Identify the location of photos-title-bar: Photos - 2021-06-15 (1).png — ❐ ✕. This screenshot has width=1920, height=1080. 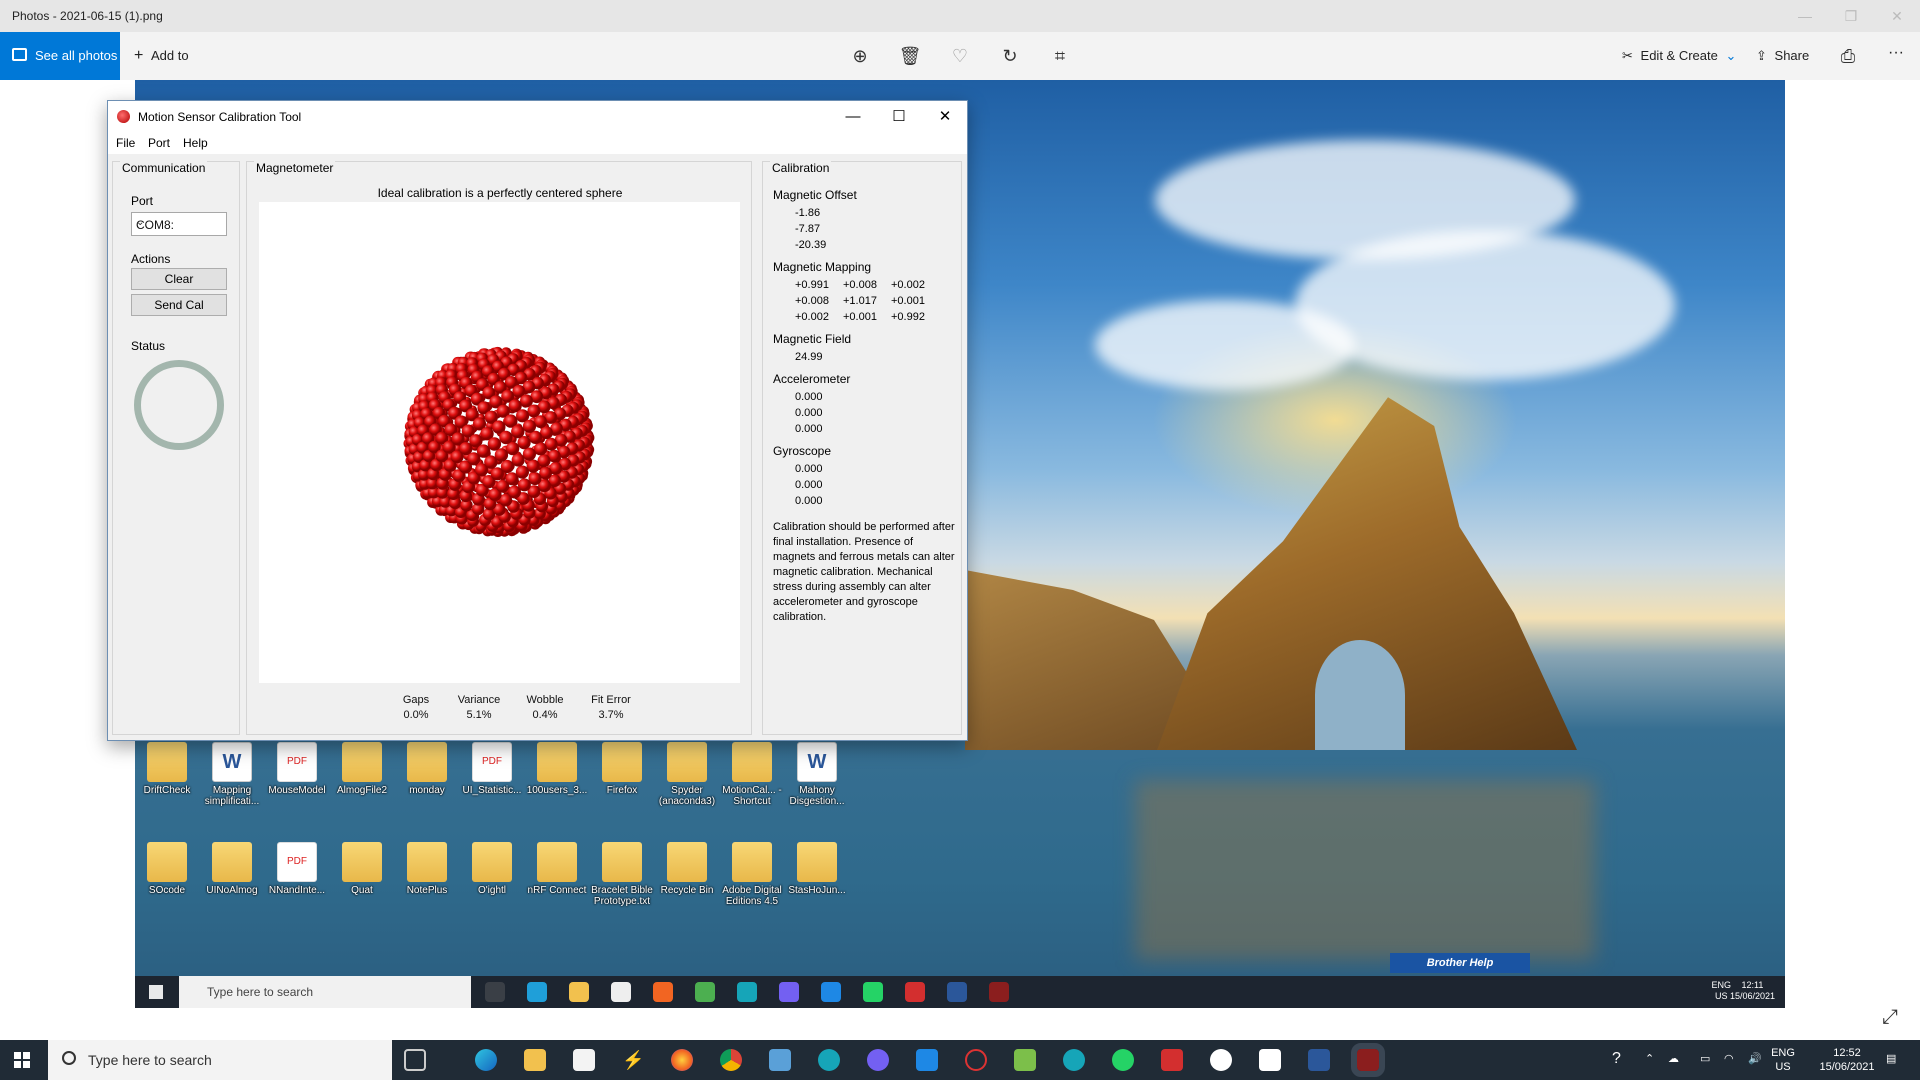
(960, 16).